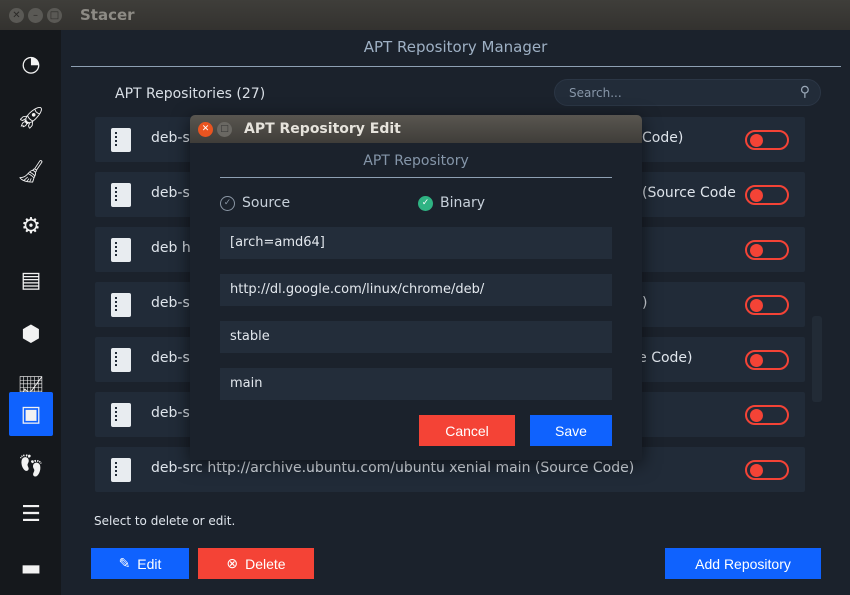 This screenshot has width=850, height=595. Describe the element at coordinates (416, 384) in the screenshot. I see `components-field: main` at that location.